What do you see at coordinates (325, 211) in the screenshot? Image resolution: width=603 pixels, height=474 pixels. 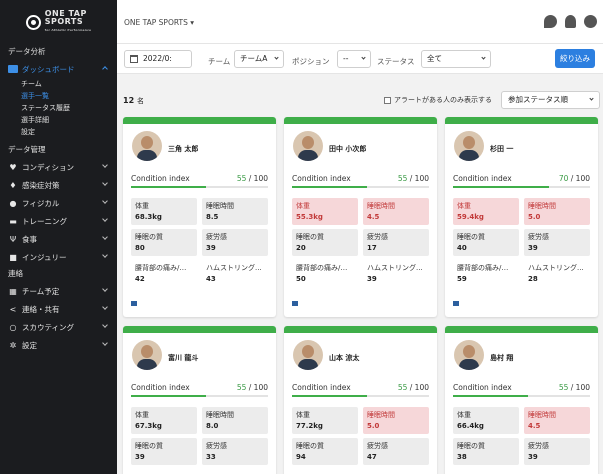 I see `metric-weight: 体重 55.3kg` at bounding box center [325, 211].